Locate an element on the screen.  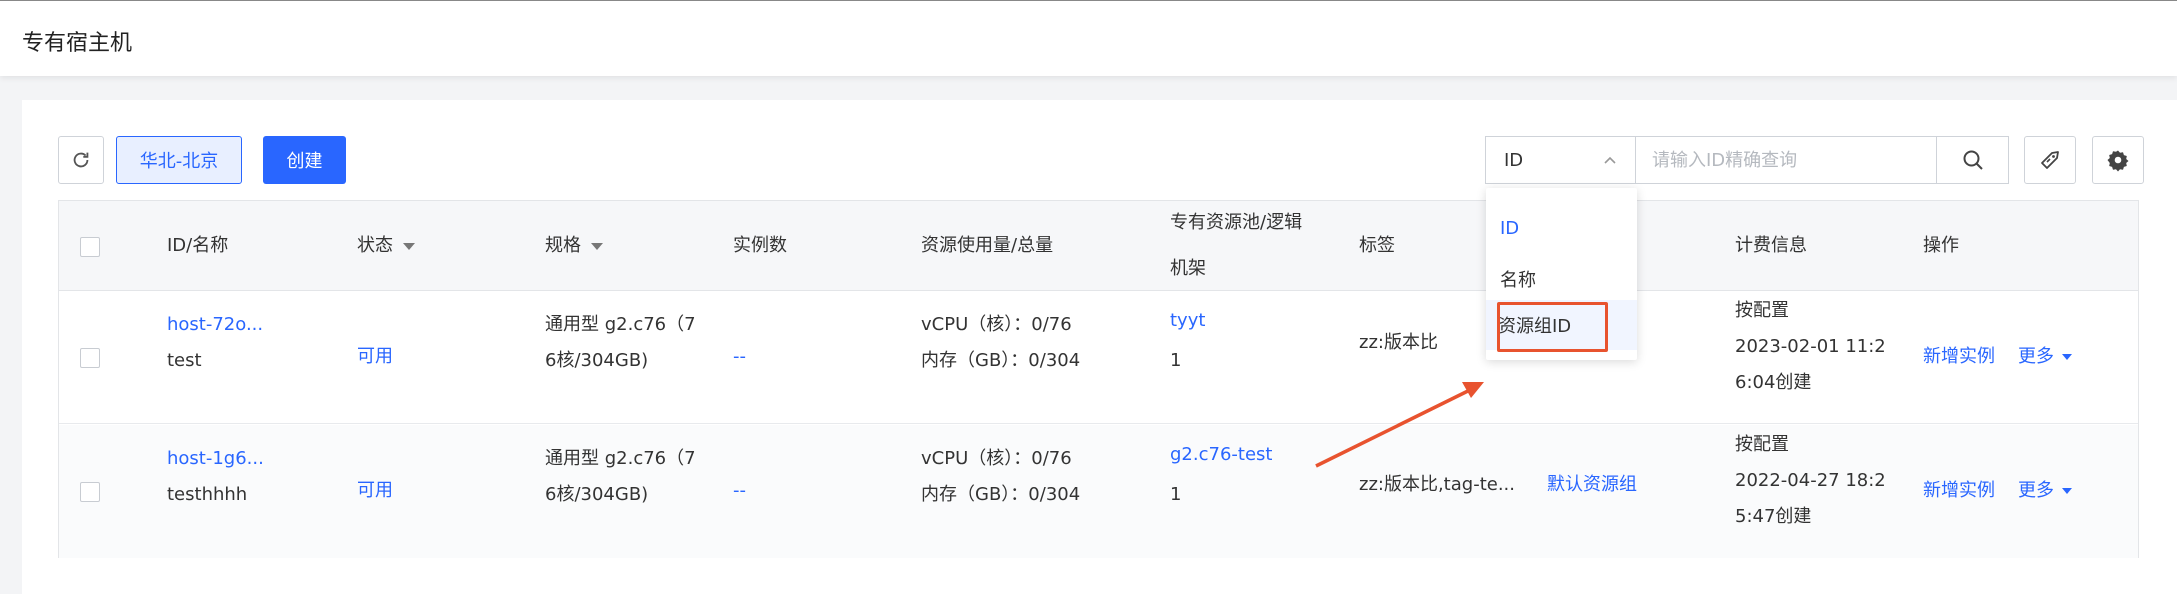
tag-button is located at coordinates (2050, 160).